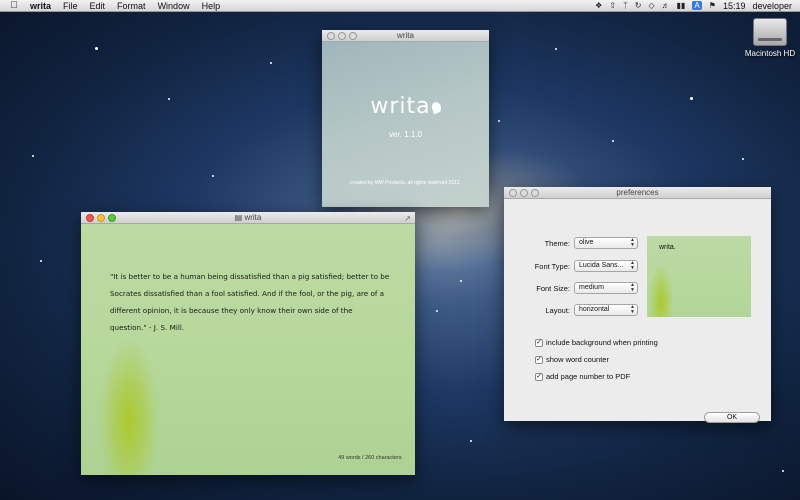 The image size is (800, 500). Describe the element at coordinates (571, 288) in the screenshot. I see `font-size-row: Font Size: medium ▲ ▼` at that location.